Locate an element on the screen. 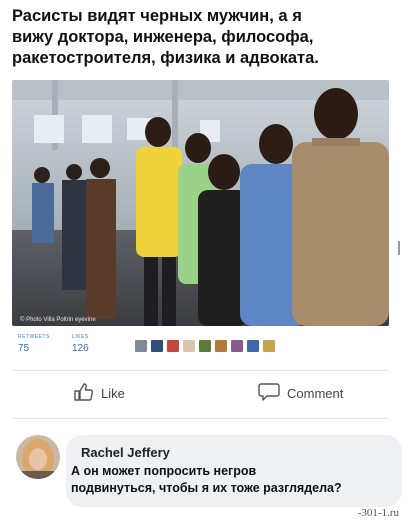 Image resolution: width=405 pixels, height=522 pixels. comment-button: Comment is located at coordinates (300, 393).